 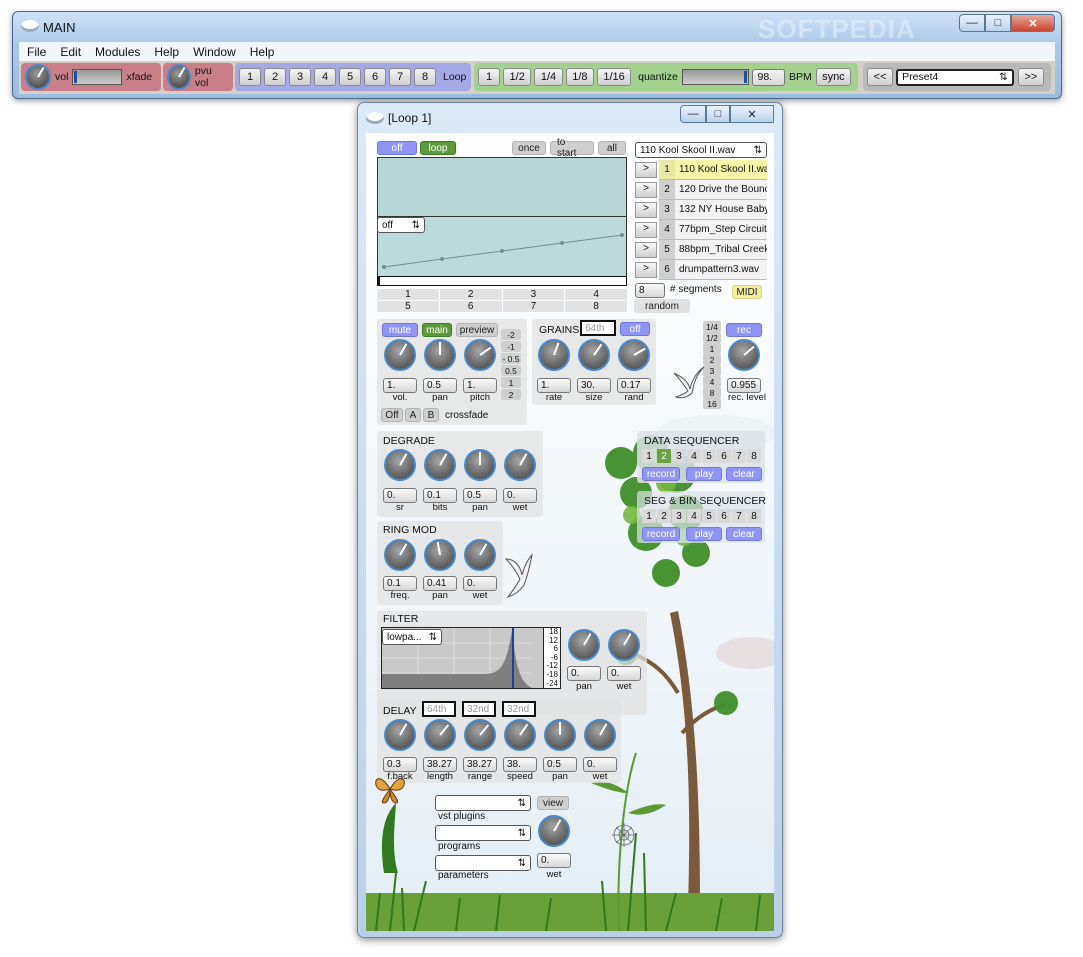 What do you see at coordinates (262, 52) in the screenshot?
I see `menu-help-2: Help` at bounding box center [262, 52].